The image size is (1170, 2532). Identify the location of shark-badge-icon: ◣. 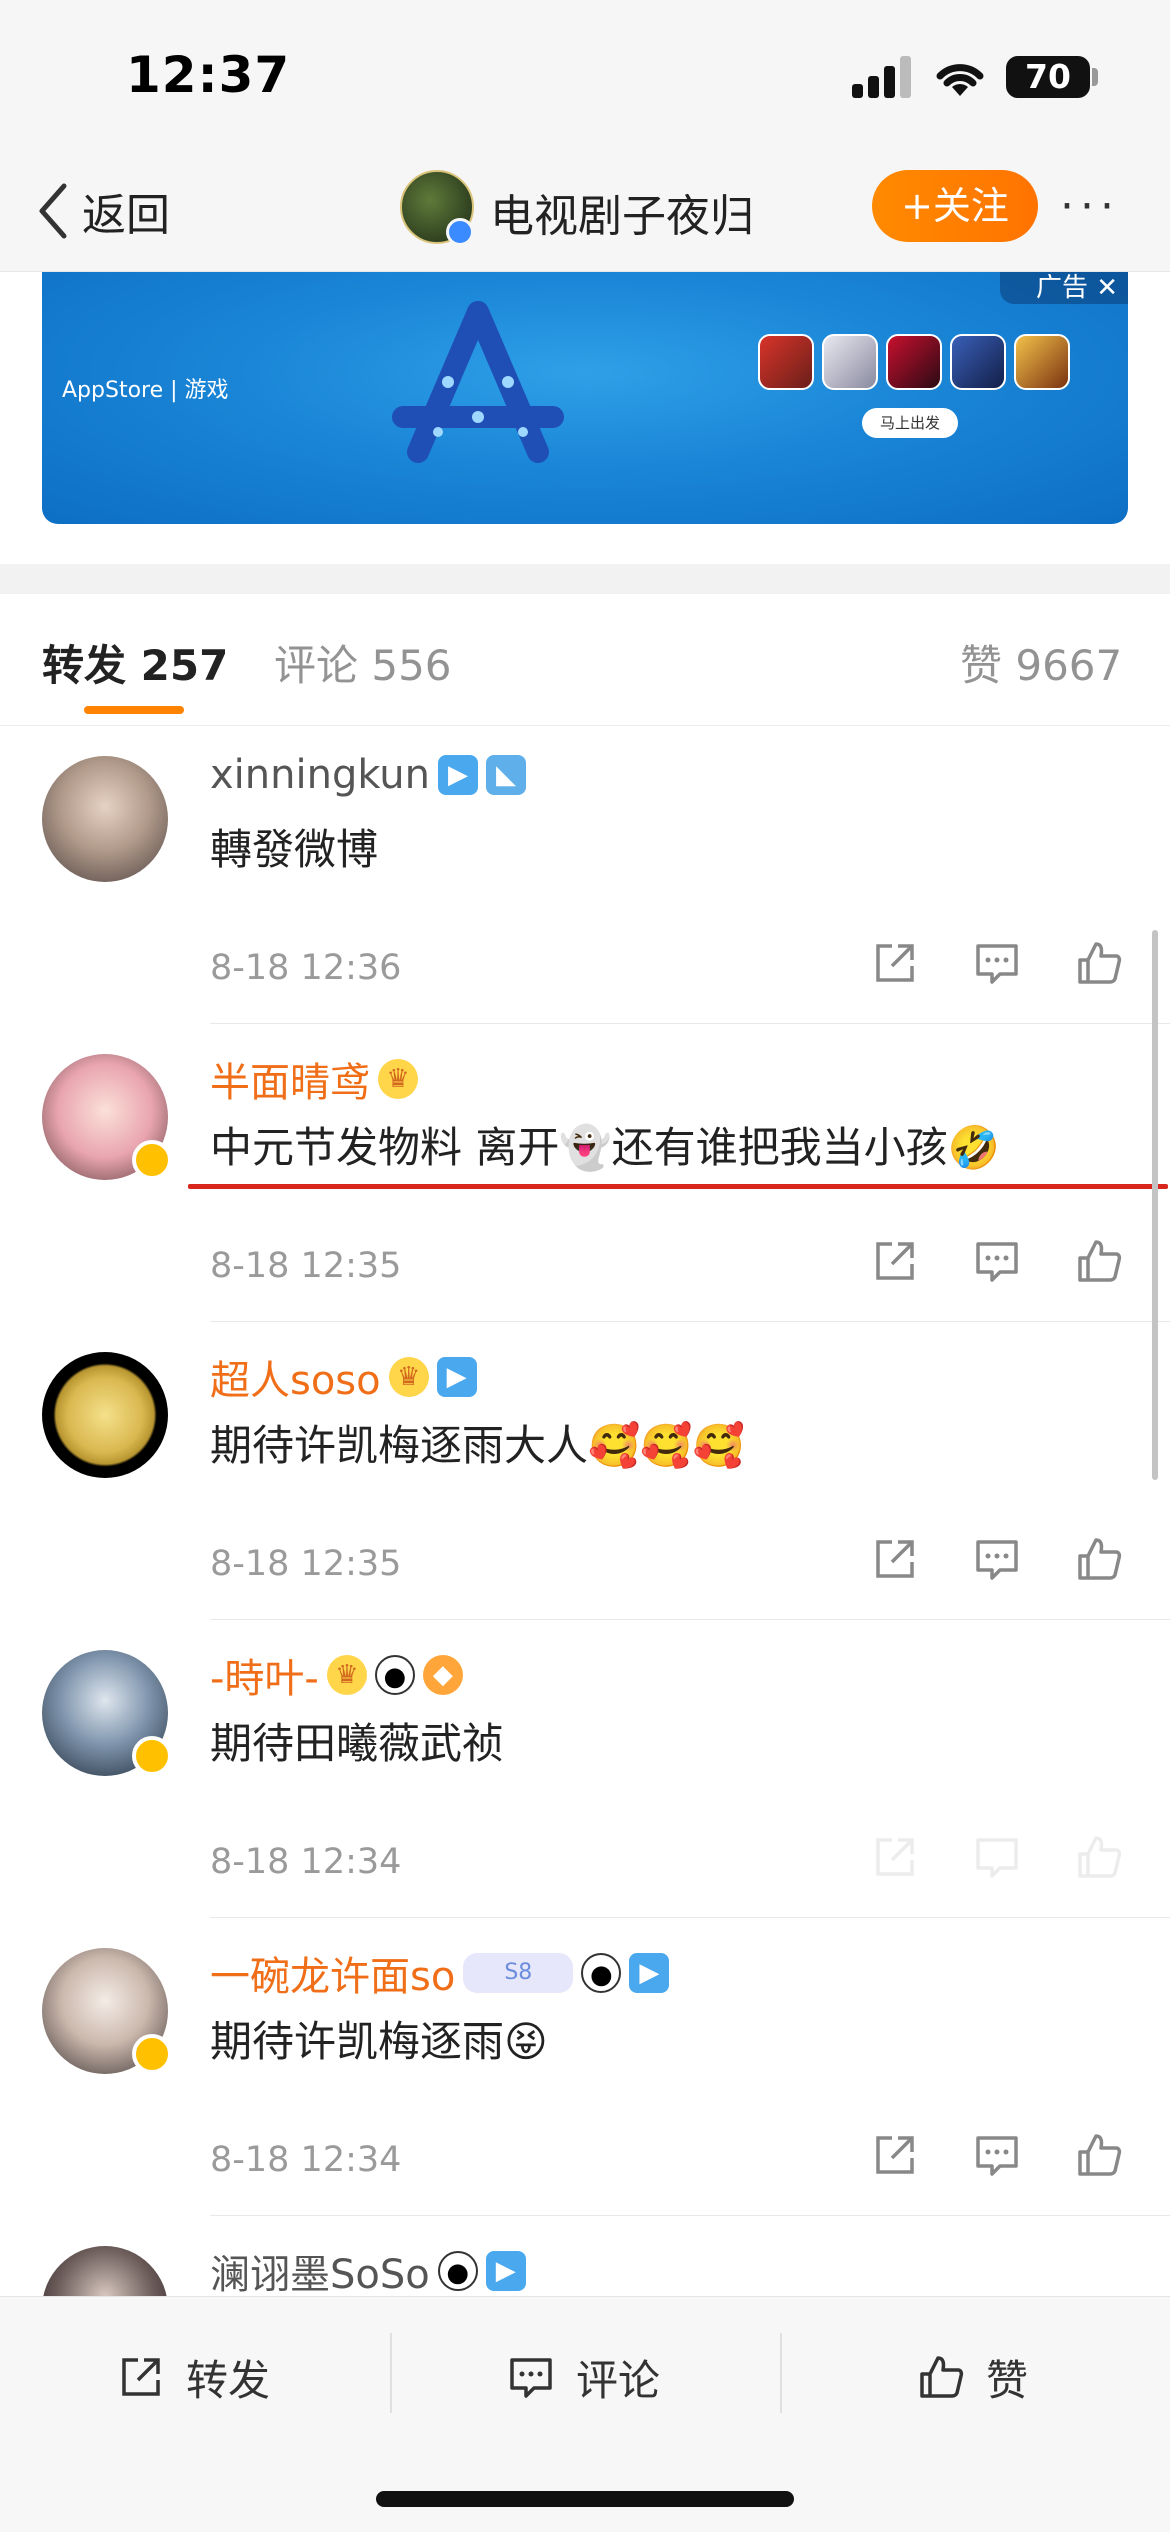
(505, 775).